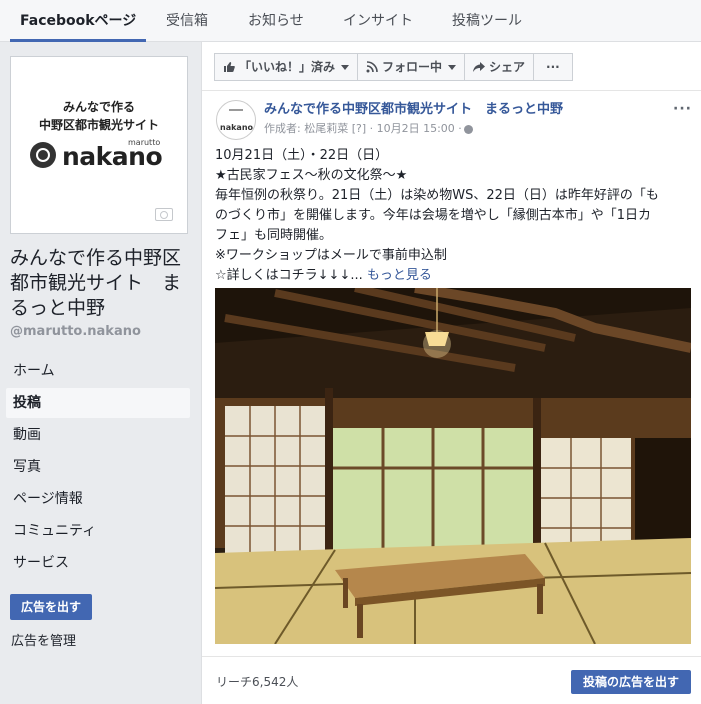 Image resolution: width=701 pixels, height=704 pixels. Describe the element at coordinates (630, 682) in the screenshot. I see `boost-post-button: 投稿の広告を出す` at that location.